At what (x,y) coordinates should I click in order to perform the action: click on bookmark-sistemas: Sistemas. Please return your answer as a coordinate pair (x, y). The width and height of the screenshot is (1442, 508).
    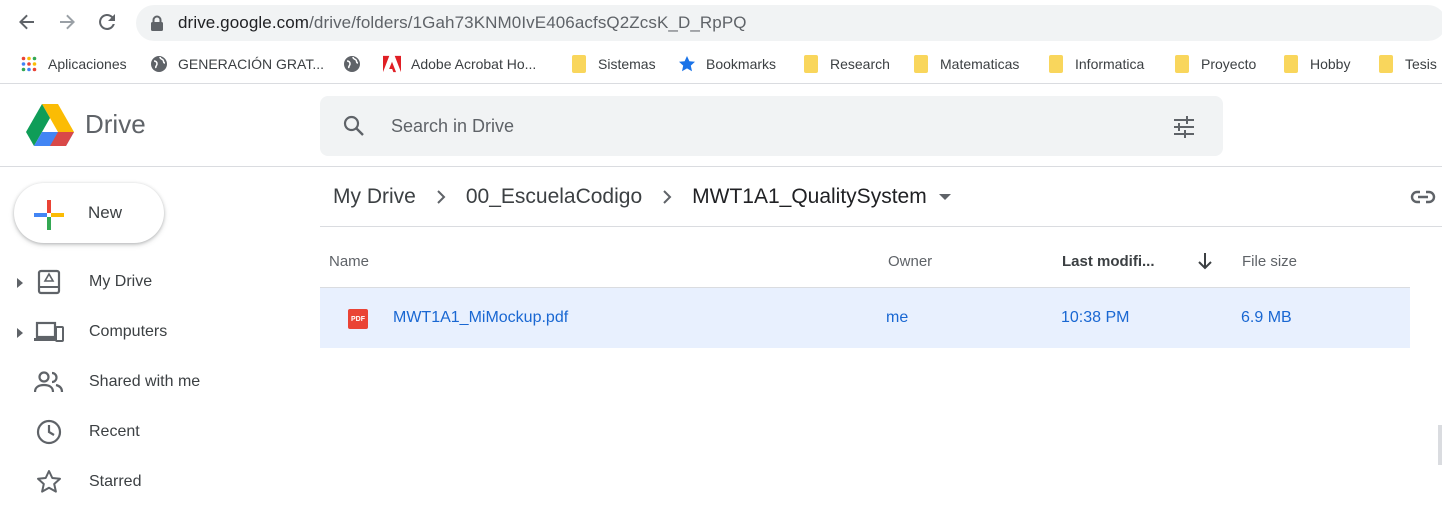
    Looking at the image, I should click on (613, 64).